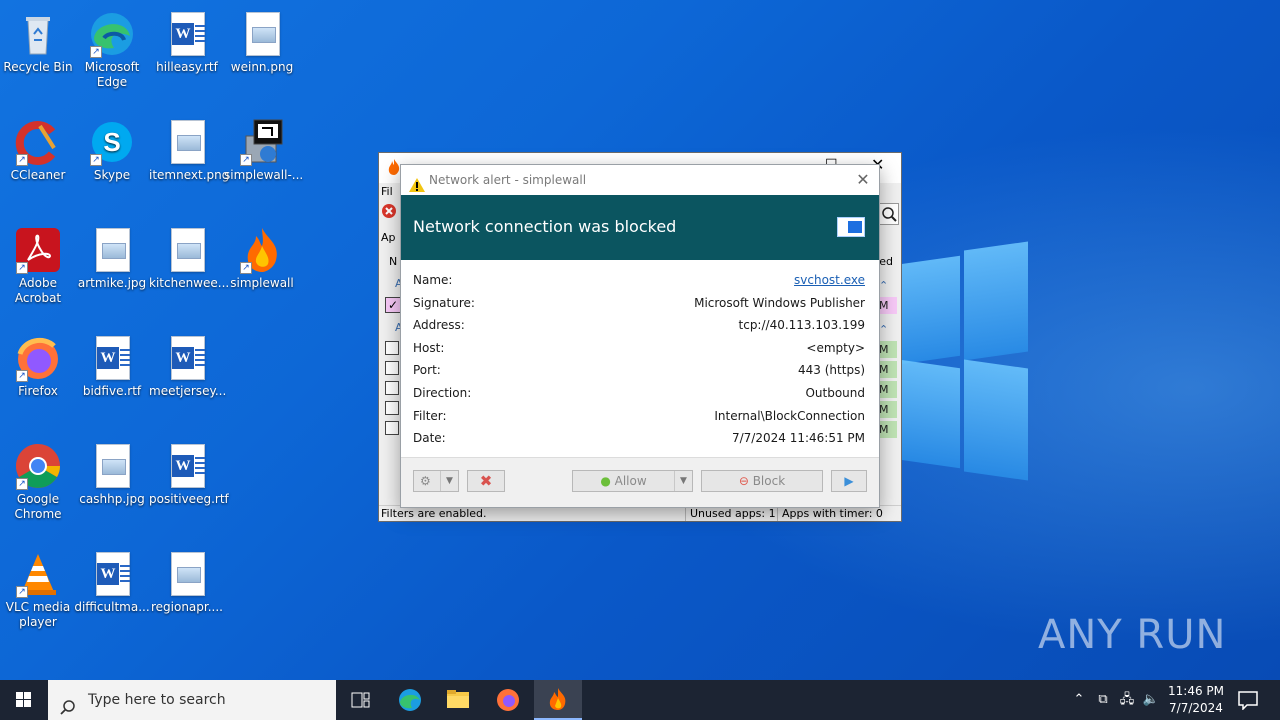 Image resolution: width=1280 pixels, height=720 pixels. What do you see at coordinates (887, 369) in the screenshot?
I see `row-time-suffix: M` at bounding box center [887, 369].